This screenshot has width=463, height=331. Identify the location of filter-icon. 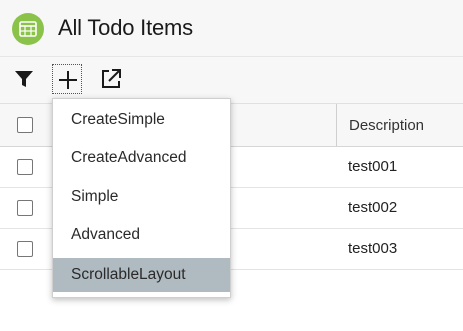
(24, 79).